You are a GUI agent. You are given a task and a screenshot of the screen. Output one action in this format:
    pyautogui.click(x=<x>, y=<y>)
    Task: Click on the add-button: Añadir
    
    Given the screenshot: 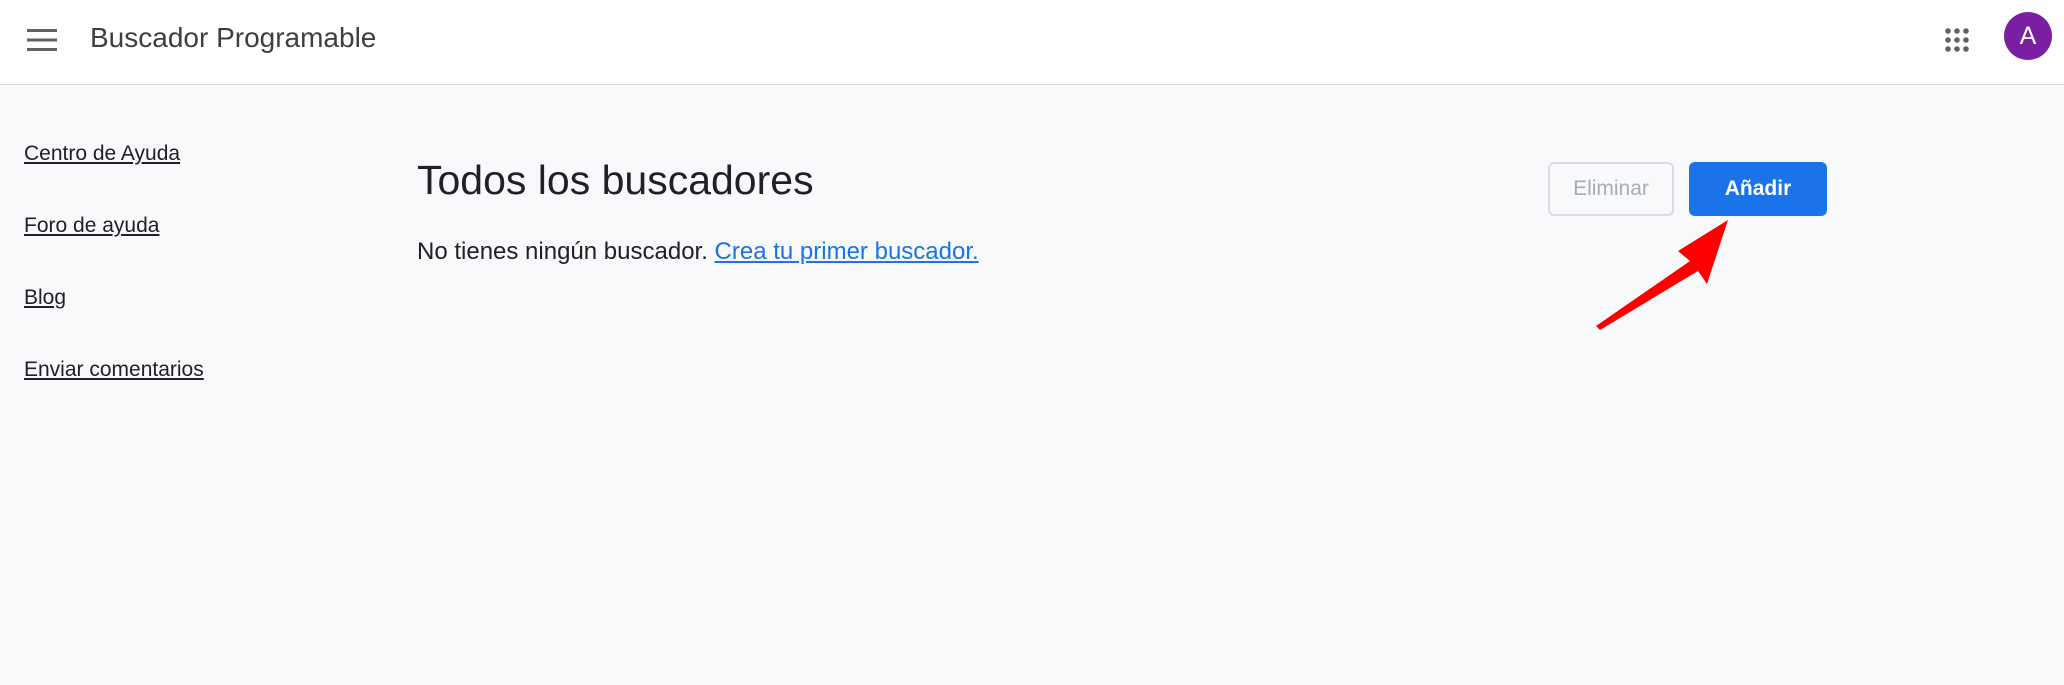 What is the action you would take?
    pyautogui.click(x=1758, y=189)
    